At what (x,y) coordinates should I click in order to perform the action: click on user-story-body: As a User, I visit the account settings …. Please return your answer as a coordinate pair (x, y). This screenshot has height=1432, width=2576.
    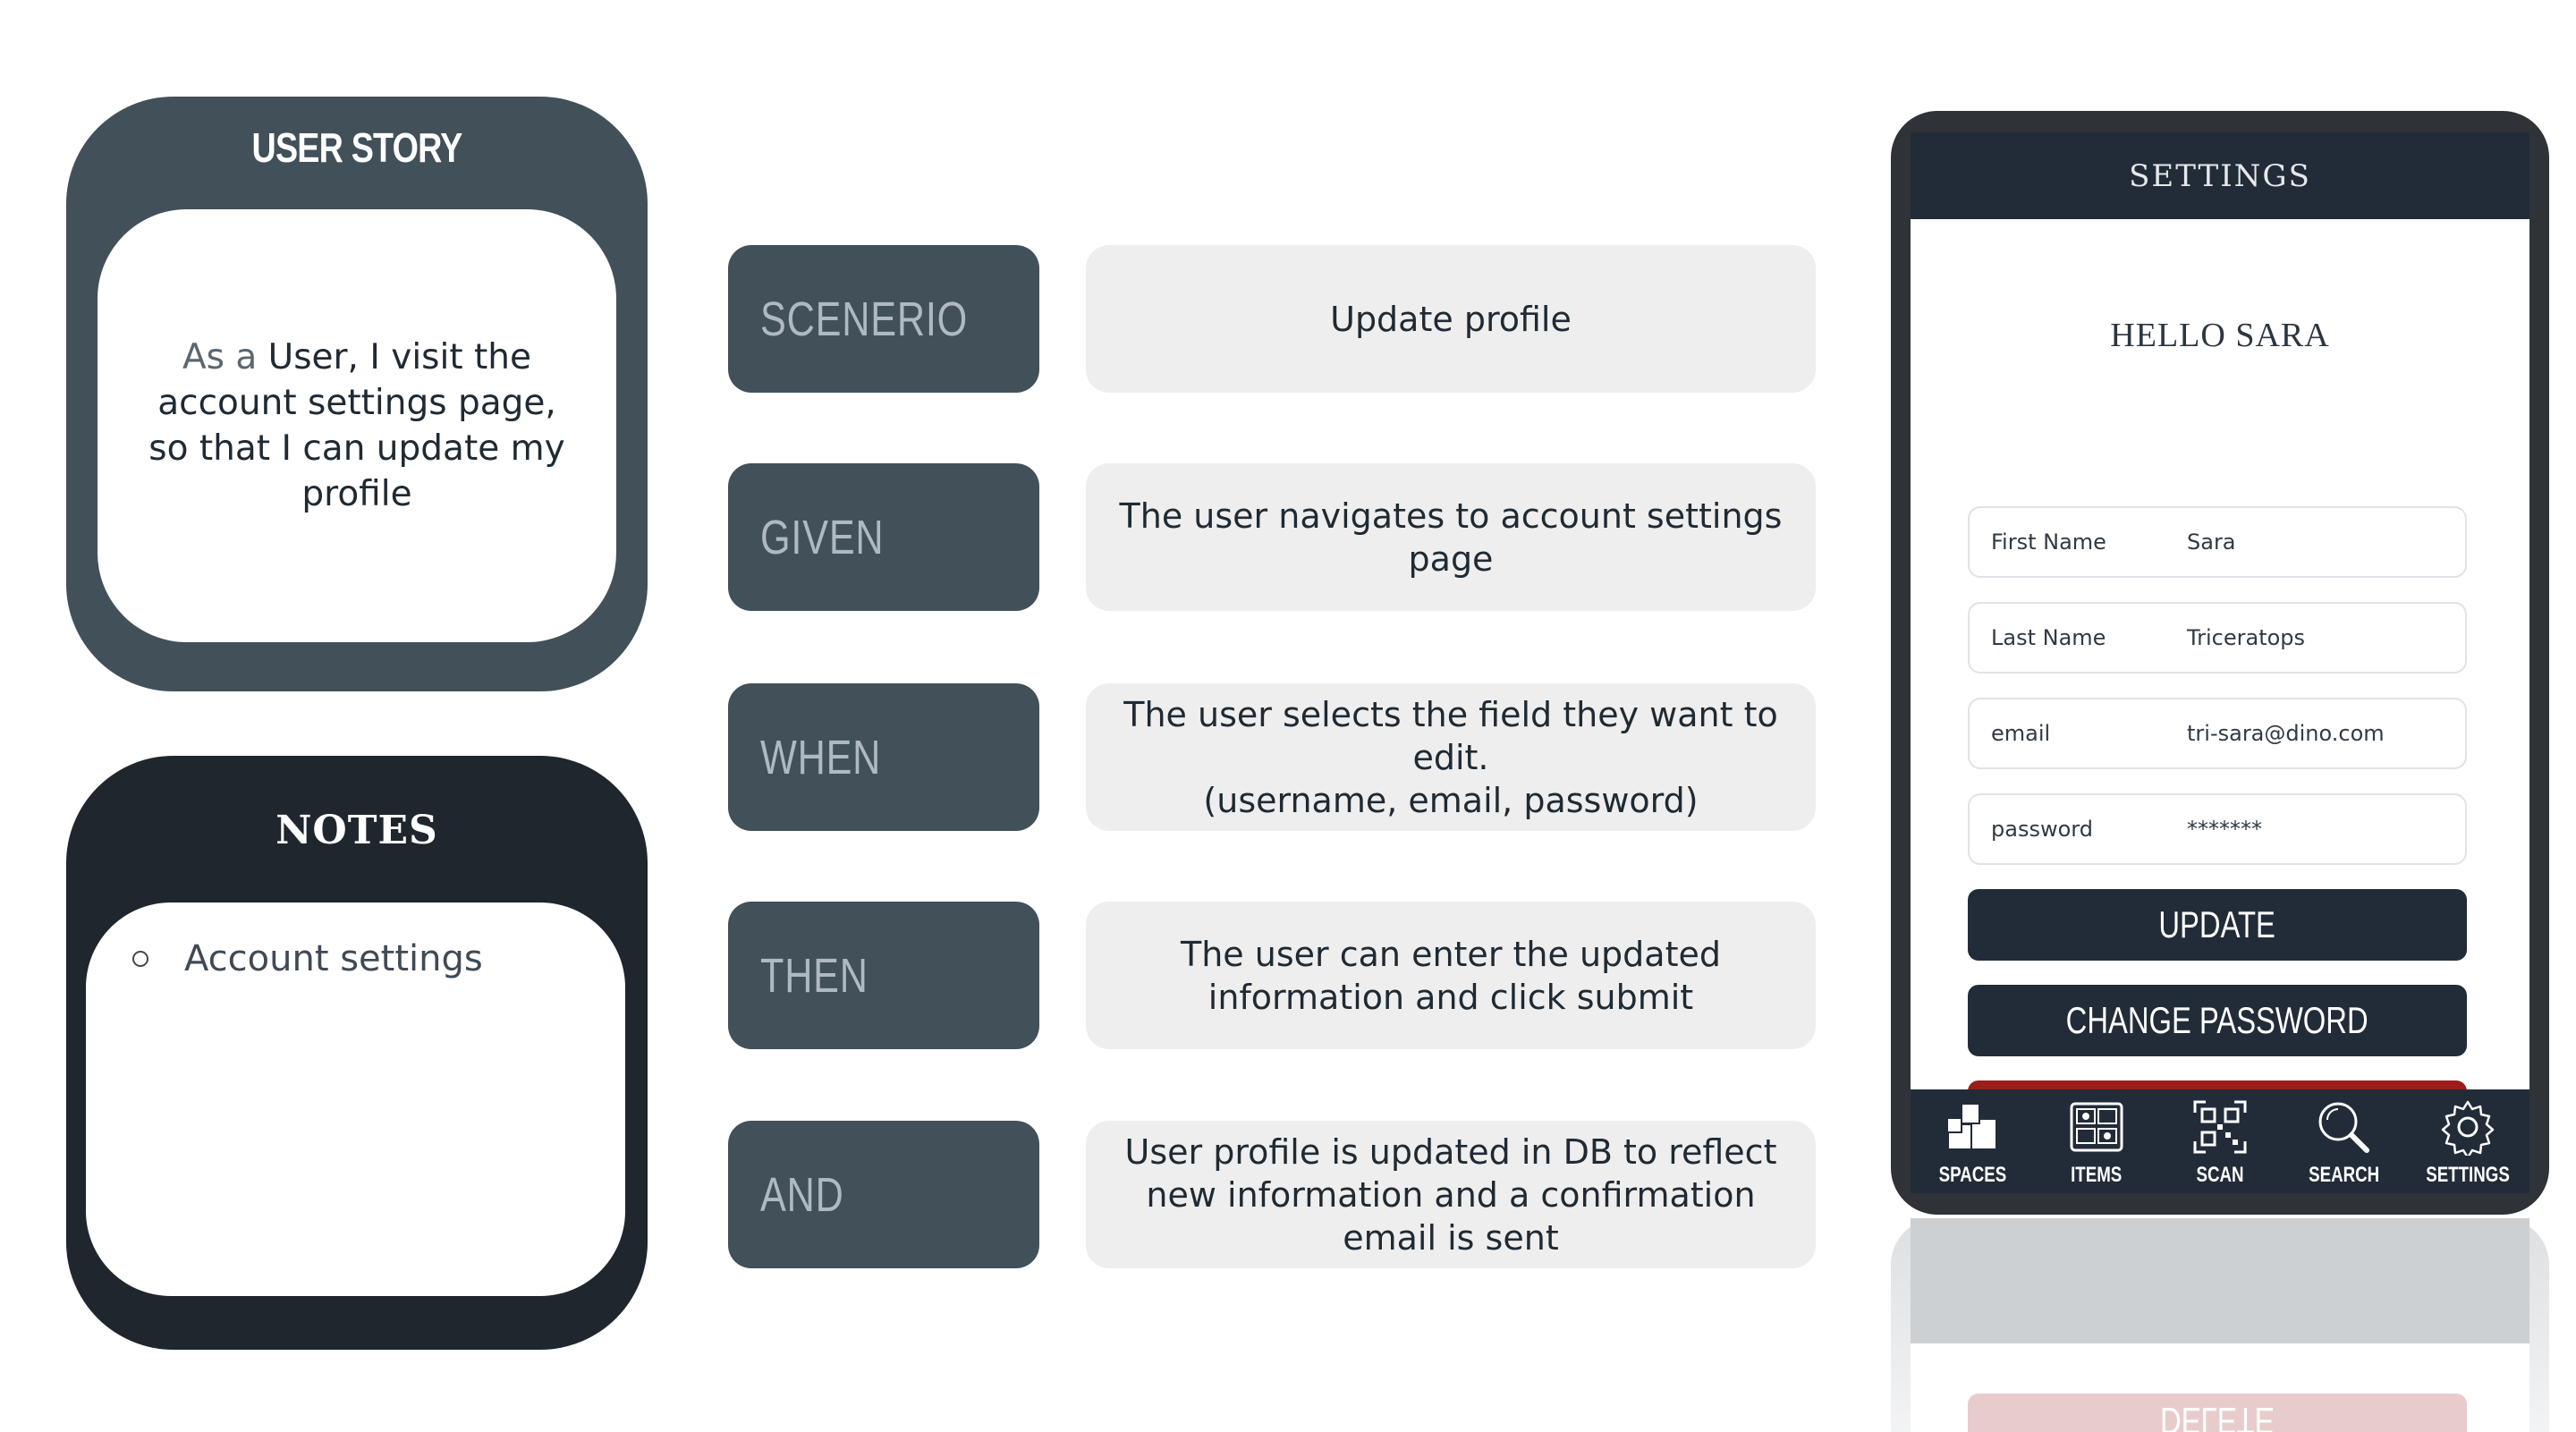
    Looking at the image, I should click on (356, 425).